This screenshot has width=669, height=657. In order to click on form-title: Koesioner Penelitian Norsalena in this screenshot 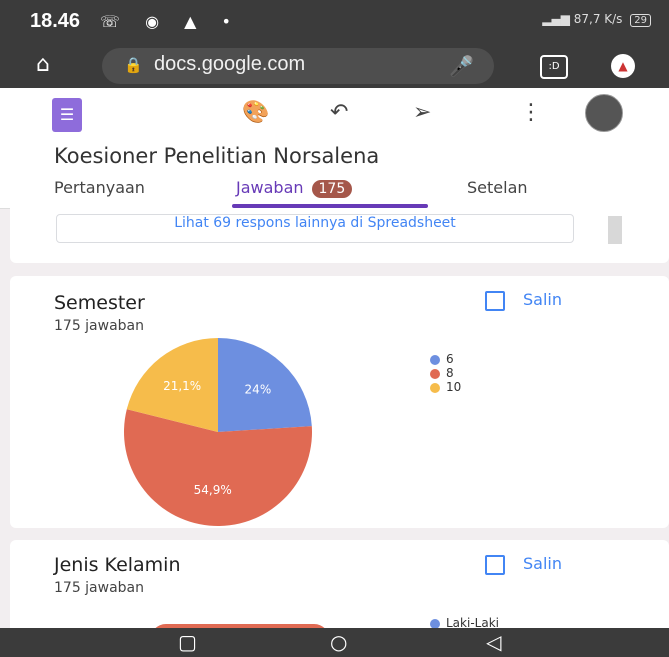, I will do `click(217, 156)`.